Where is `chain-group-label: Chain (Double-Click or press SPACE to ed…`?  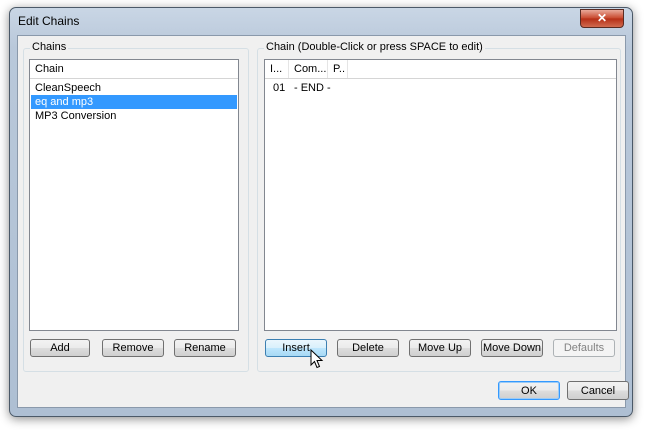
chain-group-label: Chain (Double-Click or press SPACE to ed… is located at coordinates (374, 47).